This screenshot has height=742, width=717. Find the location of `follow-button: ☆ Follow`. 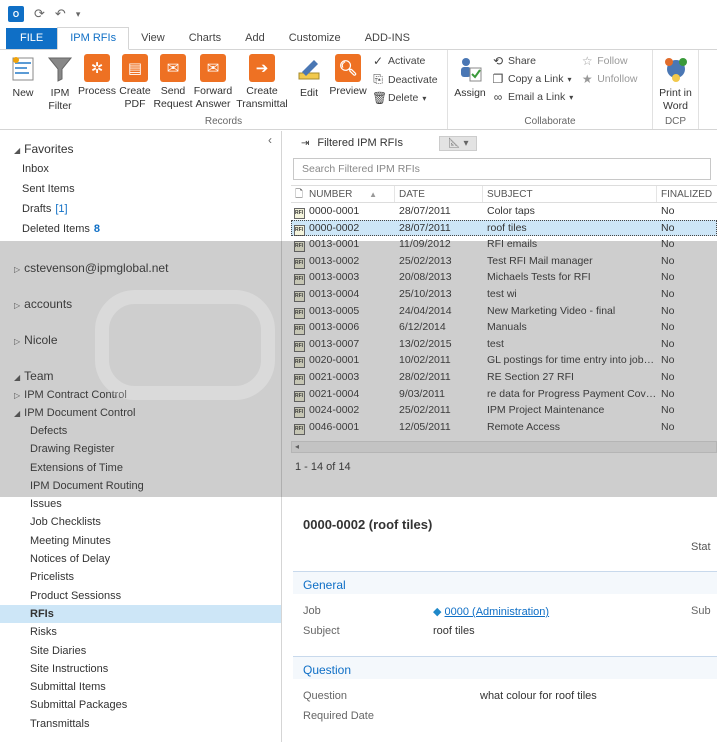

follow-button: ☆ Follow is located at coordinates (609, 61).